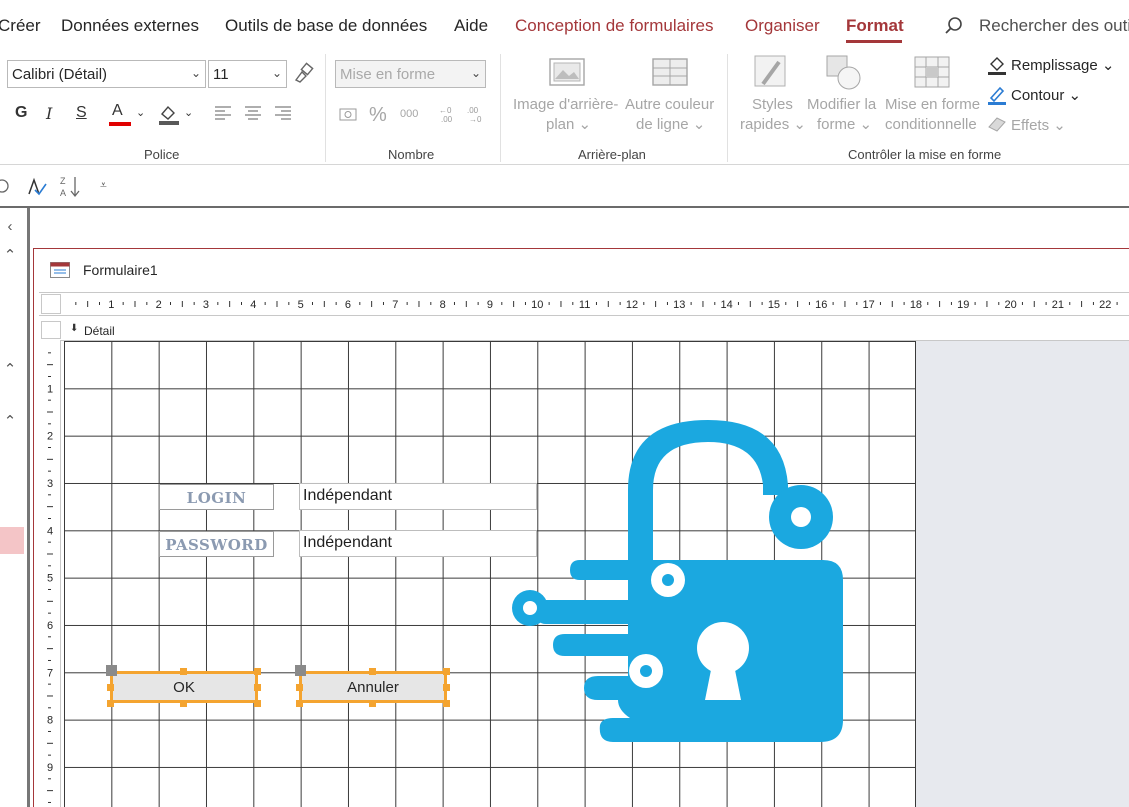 The image size is (1129, 807). What do you see at coordinates (771, 73) in the screenshot?
I see `quick-styles-icon` at bounding box center [771, 73].